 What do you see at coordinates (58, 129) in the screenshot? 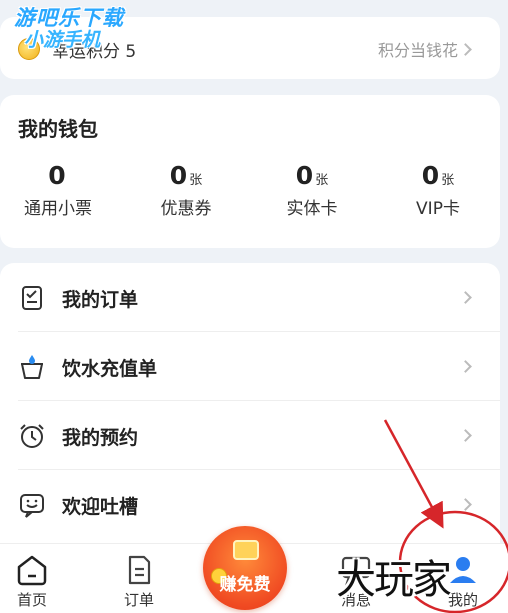
I see `wallet-title: 我的钱包` at bounding box center [58, 129].